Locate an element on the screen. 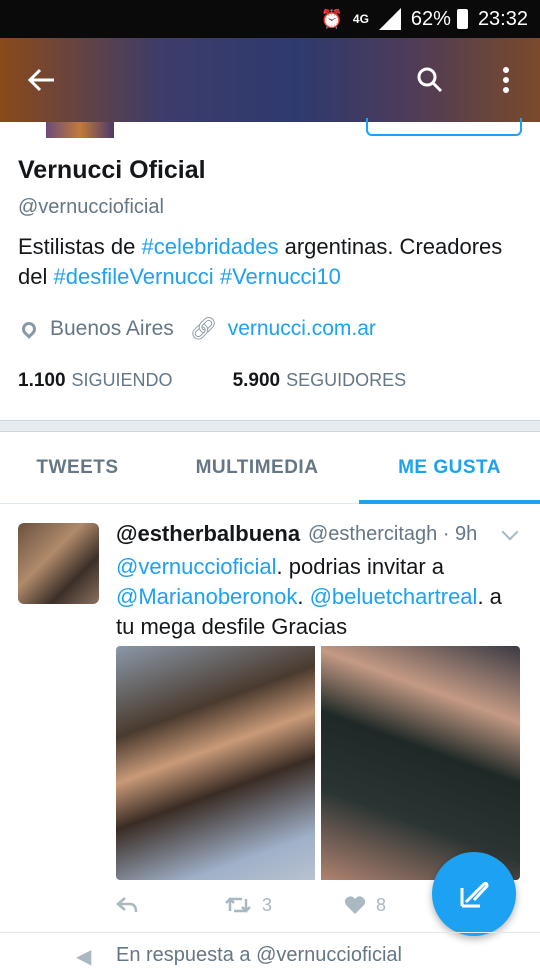 The height and width of the screenshot is (969, 540). profile-website: vernucci.com.ar is located at coordinates (302, 329).